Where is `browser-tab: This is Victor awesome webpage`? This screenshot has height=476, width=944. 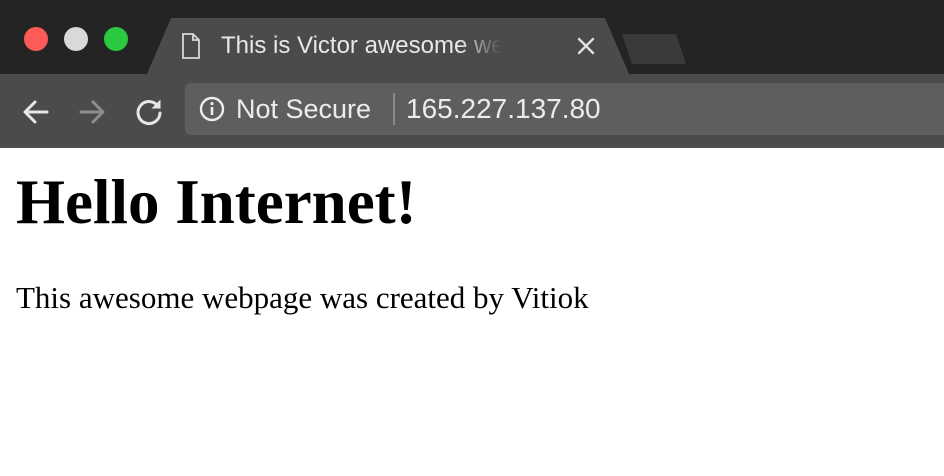 browser-tab: This is Victor awesome webpage is located at coordinates (388, 46).